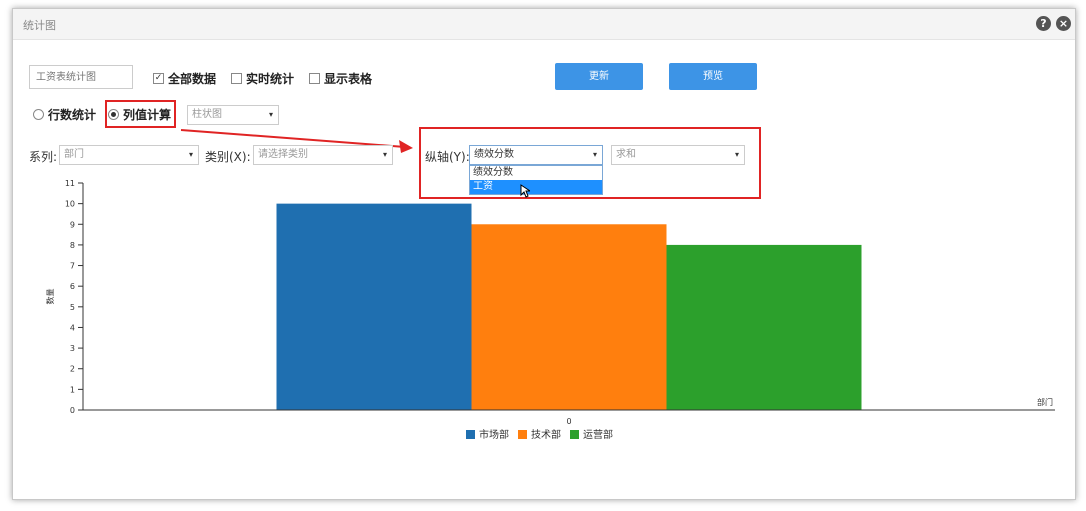 The height and width of the screenshot is (511, 1086). I want to click on series-value: 部门, so click(74, 154).